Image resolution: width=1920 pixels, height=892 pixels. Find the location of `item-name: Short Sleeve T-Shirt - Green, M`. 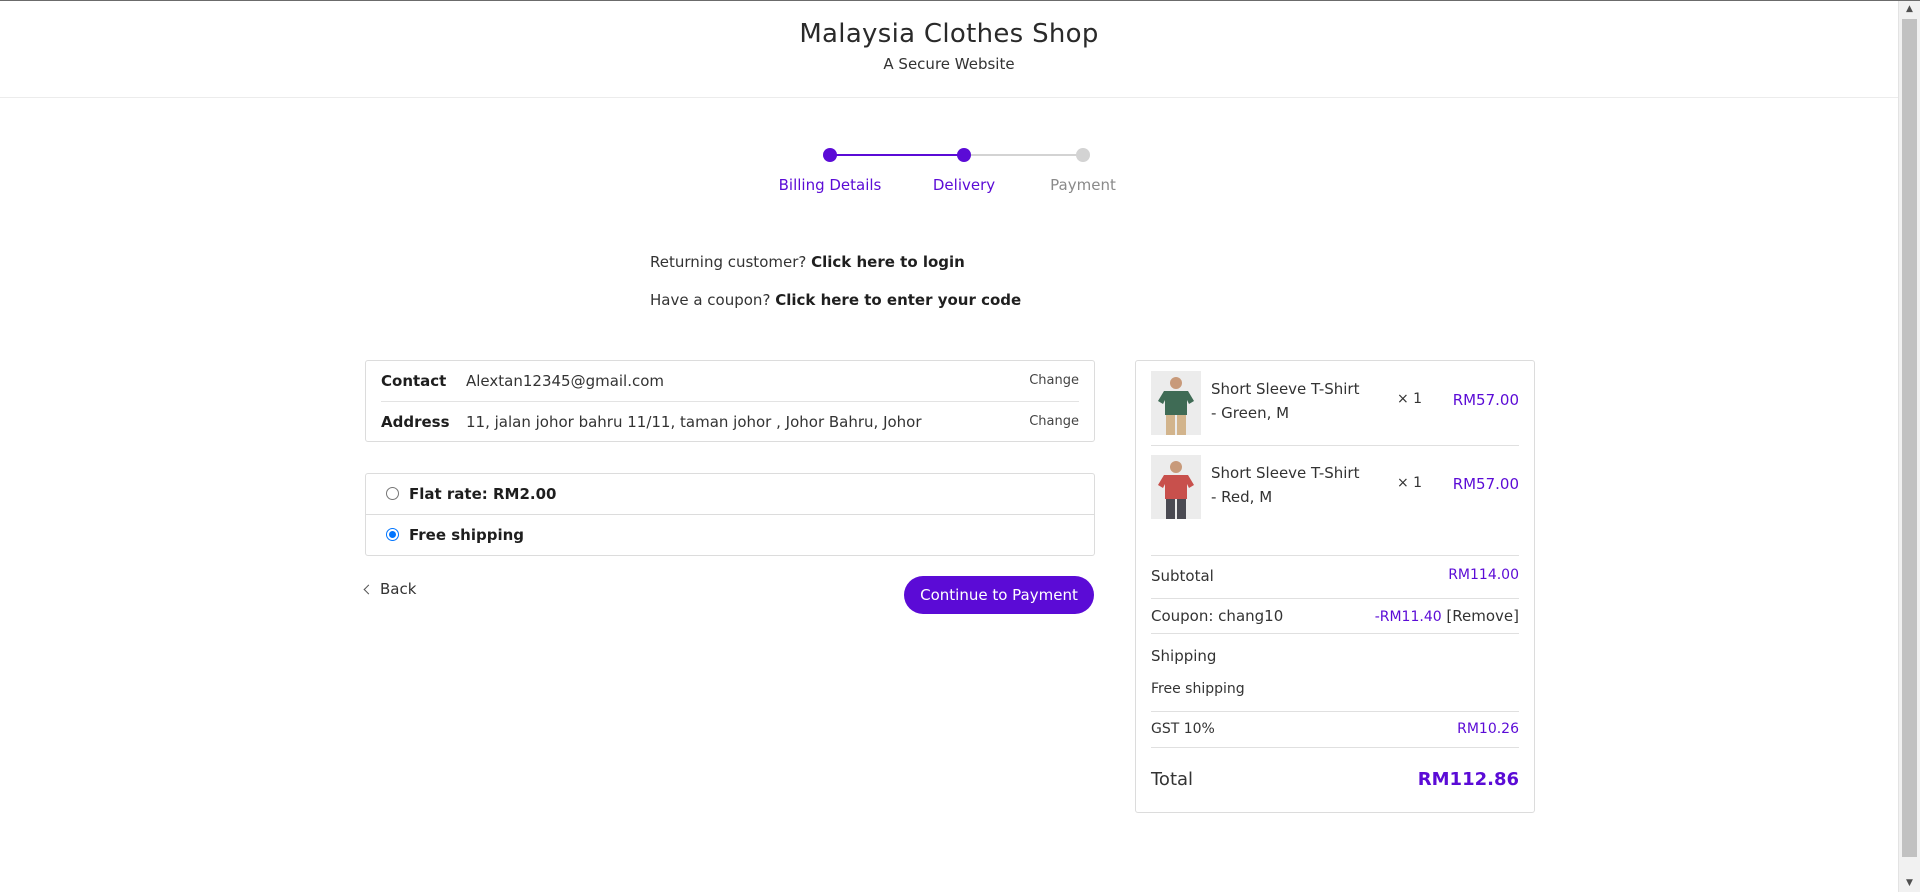

item-name: Short Sleeve T-Shirt - Green, M is located at coordinates (1285, 401).